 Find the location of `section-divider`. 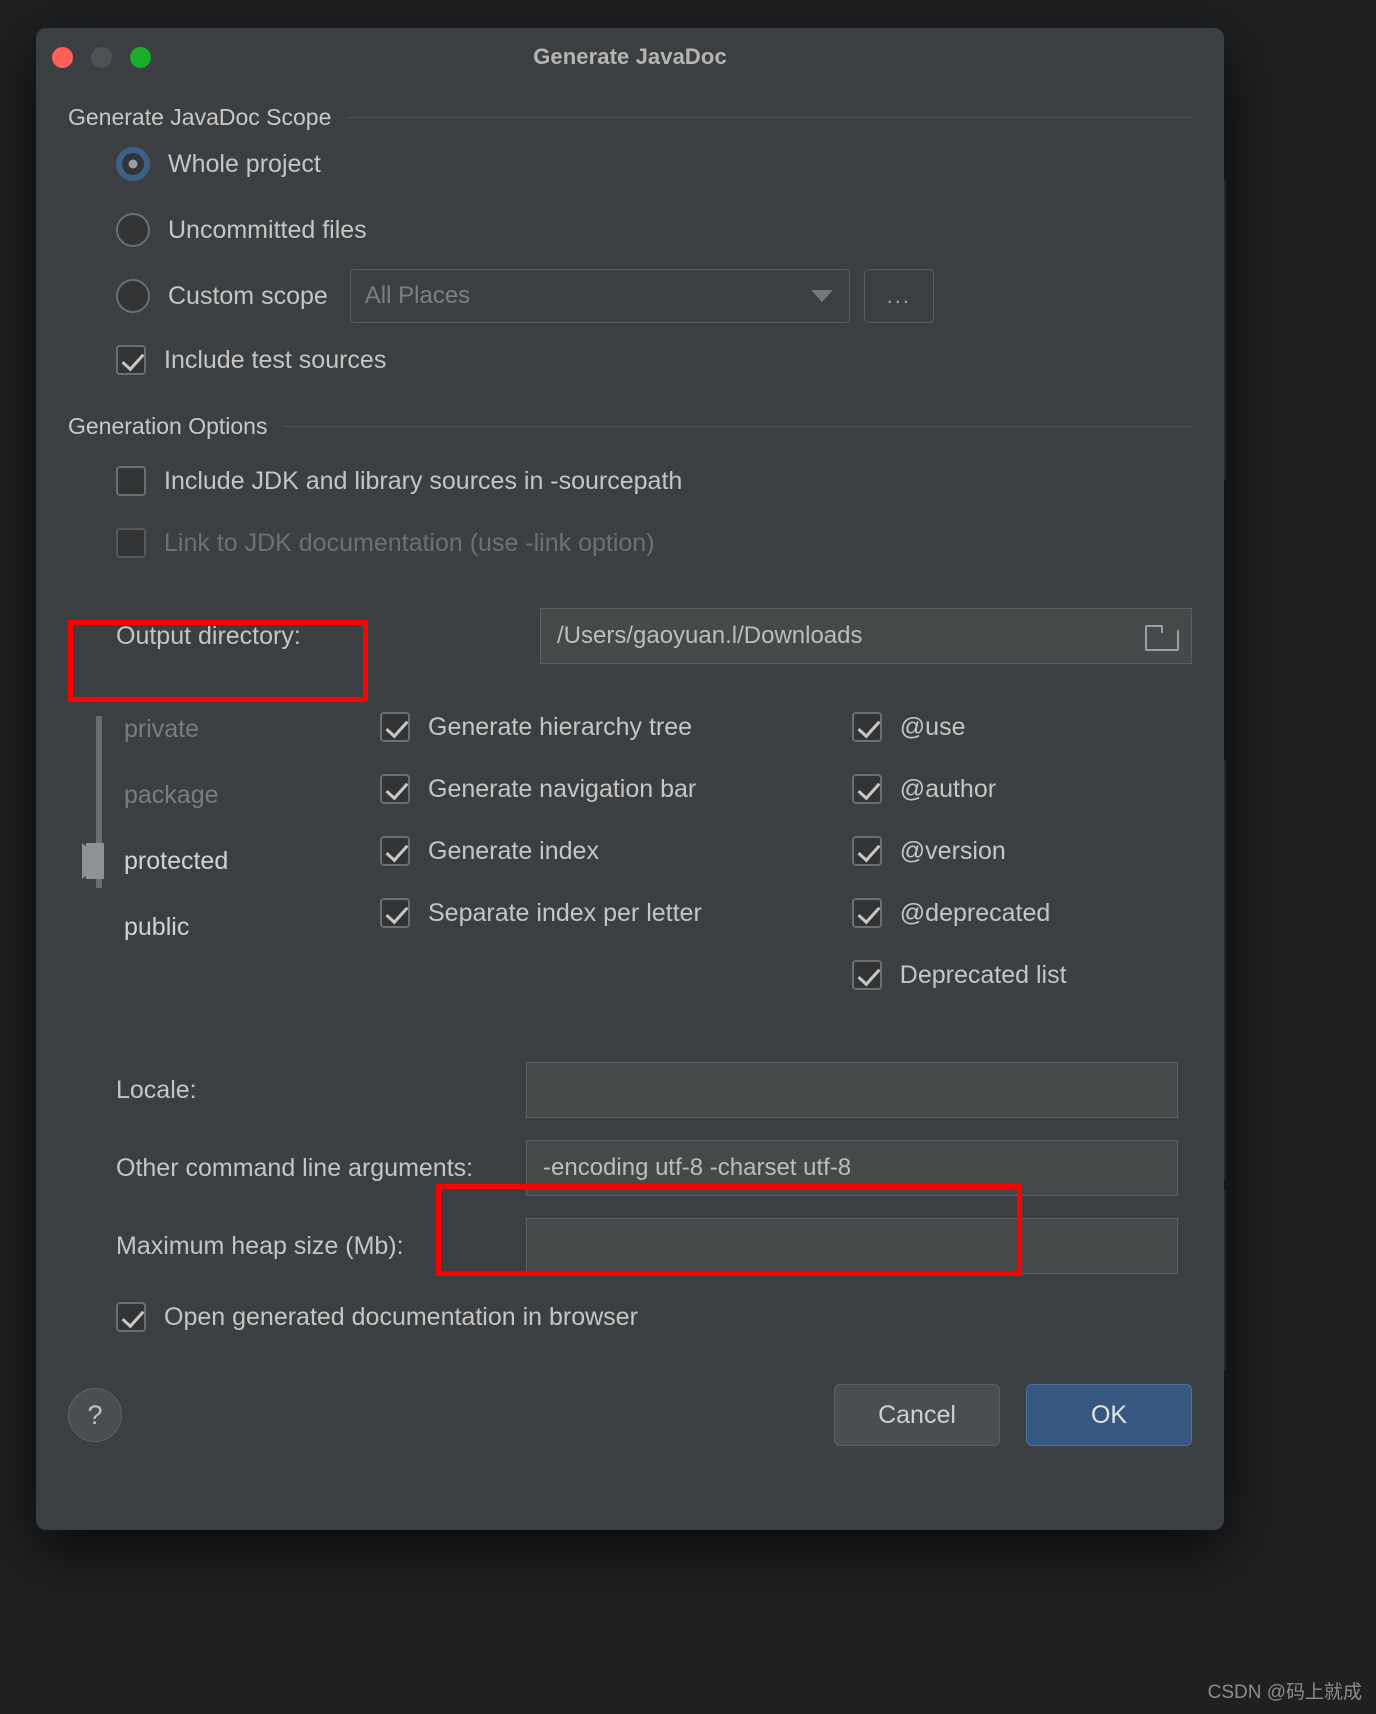

section-divider is located at coordinates (769, 117).